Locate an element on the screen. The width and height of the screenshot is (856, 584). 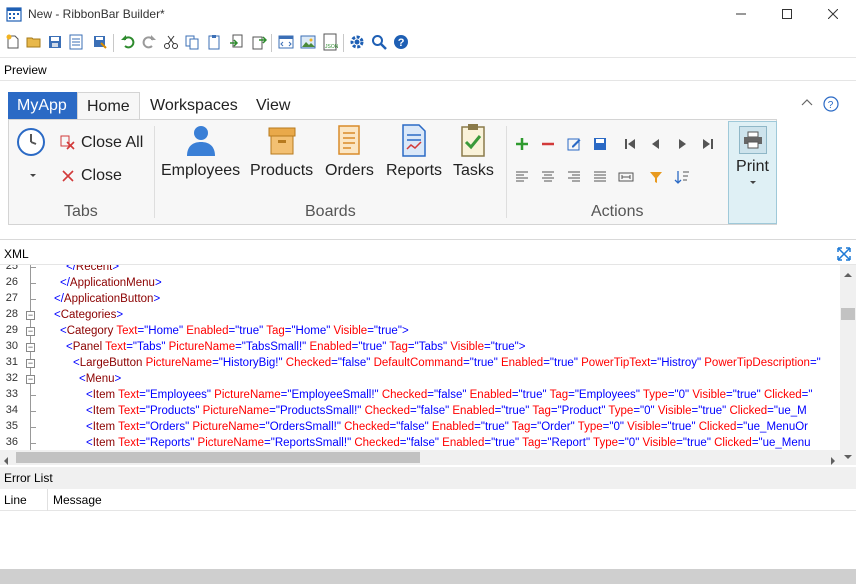
reports-button: Reports is located at coordinates (414, 155).